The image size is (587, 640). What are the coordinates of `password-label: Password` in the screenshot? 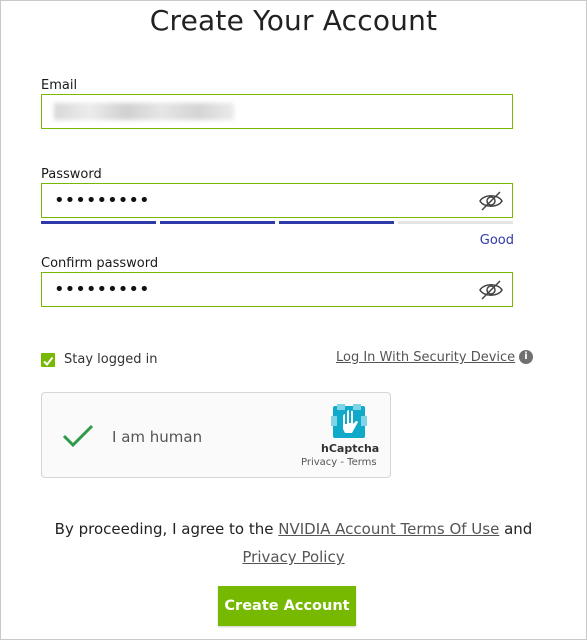 It's located at (71, 174).